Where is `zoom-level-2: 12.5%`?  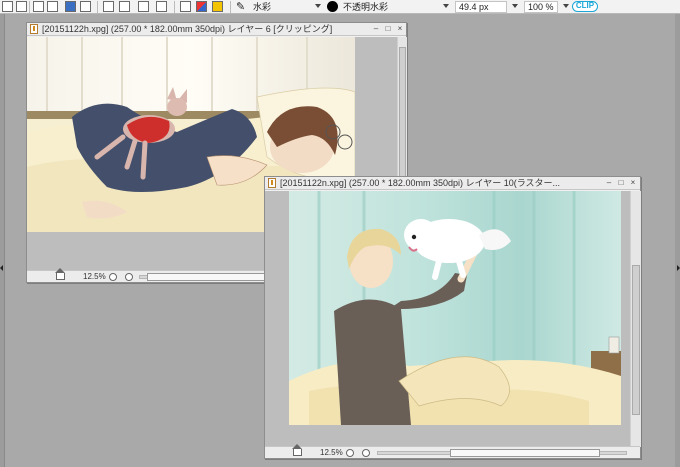
zoom-level-2: 12.5% is located at coordinates (331, 452).